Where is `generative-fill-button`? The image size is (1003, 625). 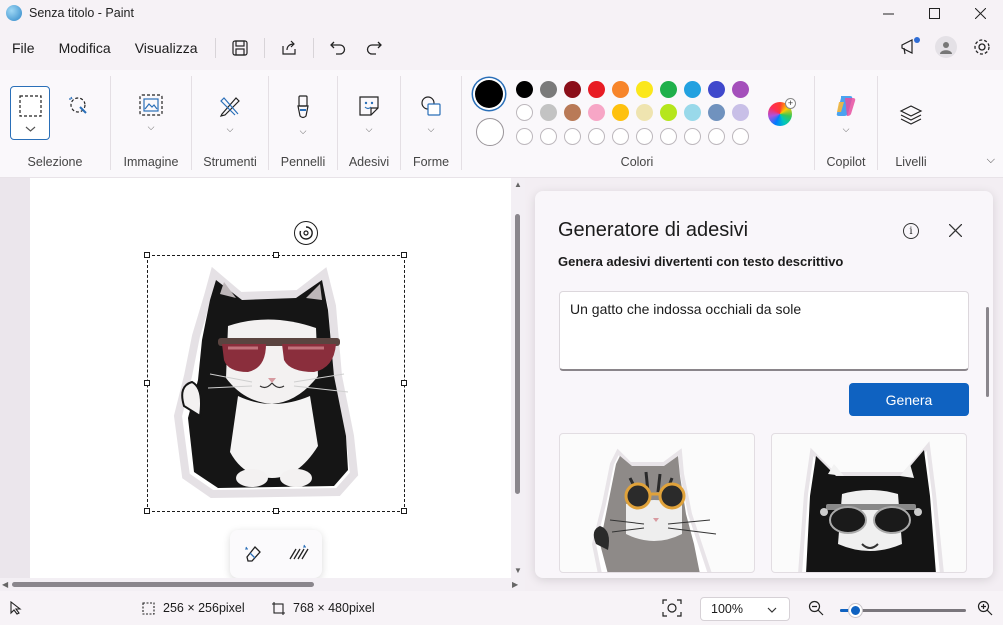 generative-fill-button is located at coordinates (299, 554).